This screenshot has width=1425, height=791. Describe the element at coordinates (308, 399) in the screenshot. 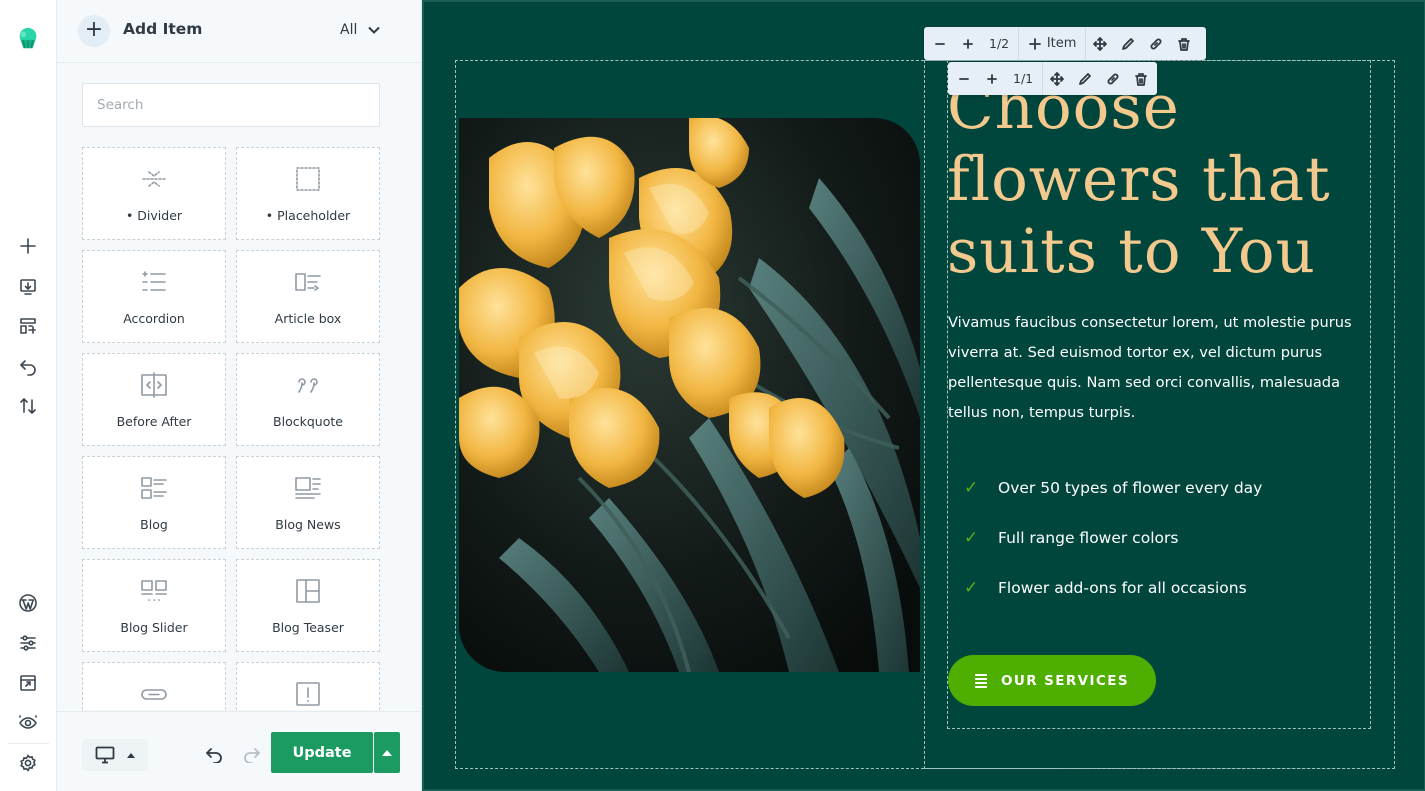

I see `tile-blockquote: Blockquote` at that location.